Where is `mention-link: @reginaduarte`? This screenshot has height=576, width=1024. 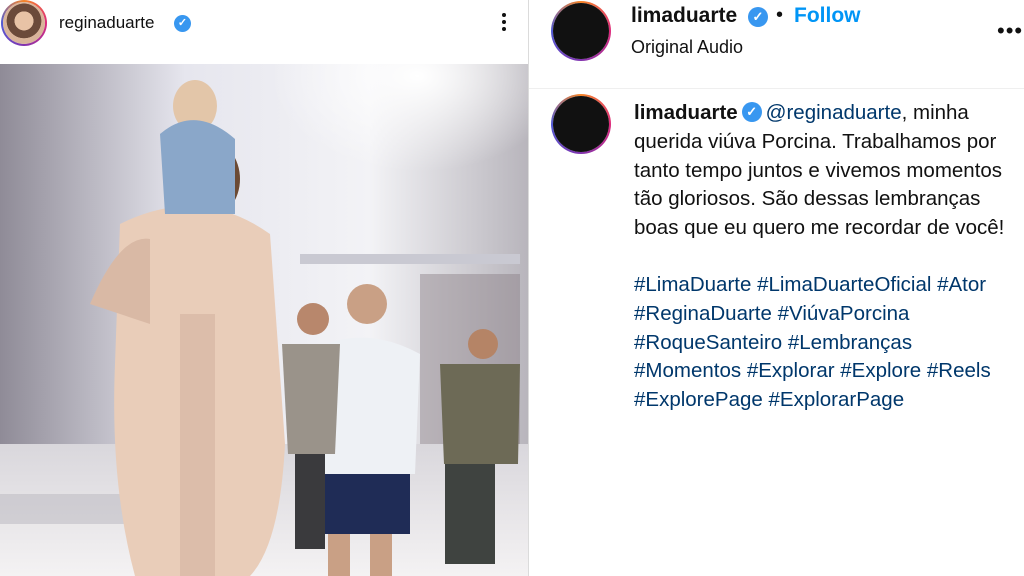
mention-link: @reginaduarte is located at coordinates (834, 112).